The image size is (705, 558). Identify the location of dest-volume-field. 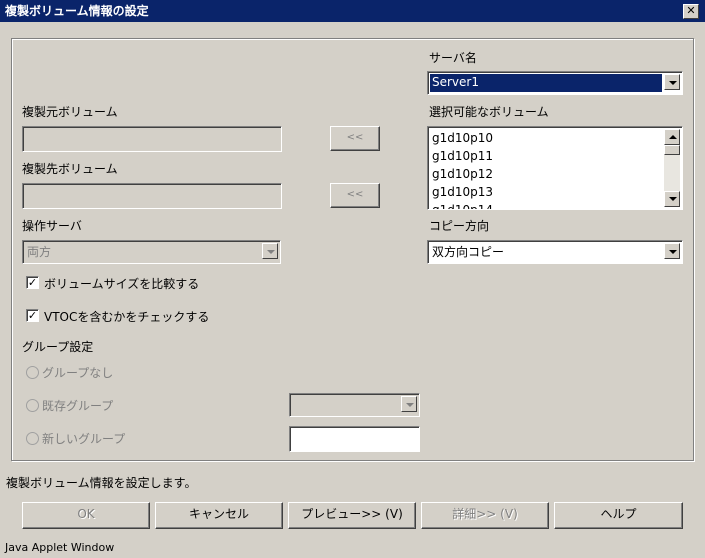
(152, 196).